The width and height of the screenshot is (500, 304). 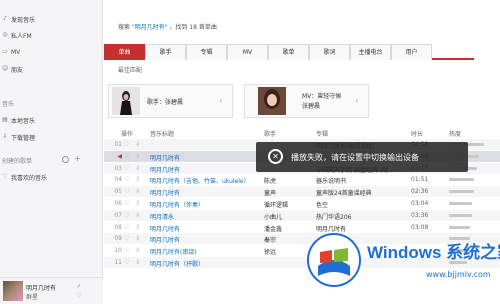 I want to click on sidebar-item-discover: ♪ 发现音乐, so click(x=51, y=19).